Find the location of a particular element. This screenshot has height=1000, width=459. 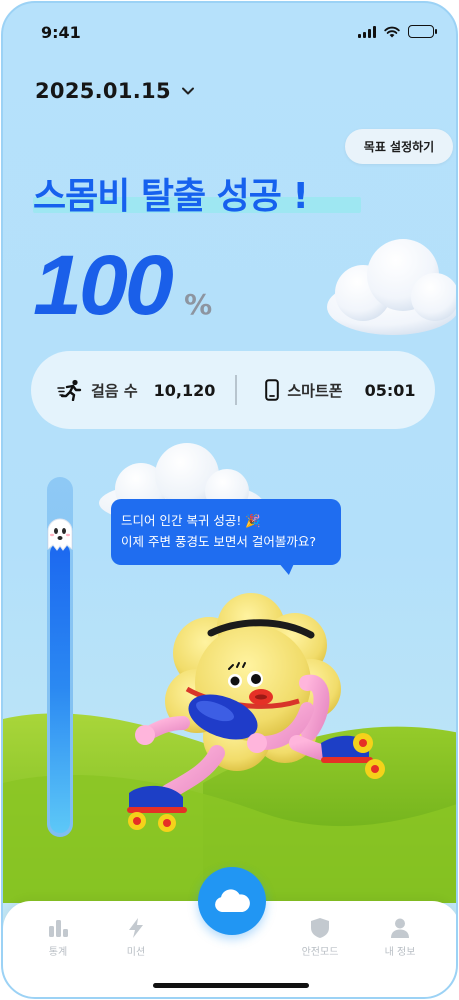

shield-icon is located at coordinates (320, 928).